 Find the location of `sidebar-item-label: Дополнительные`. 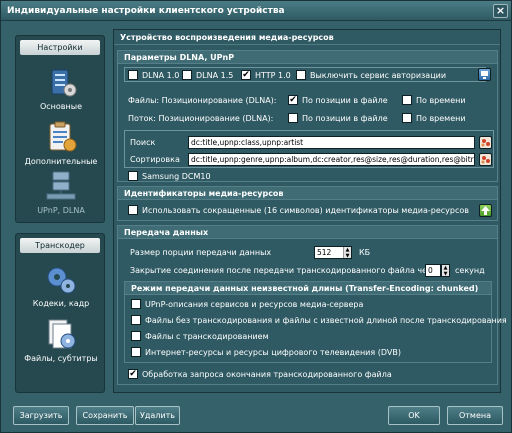

sidebar-item-label: Дополнительные is located at coordinates (61, 161).